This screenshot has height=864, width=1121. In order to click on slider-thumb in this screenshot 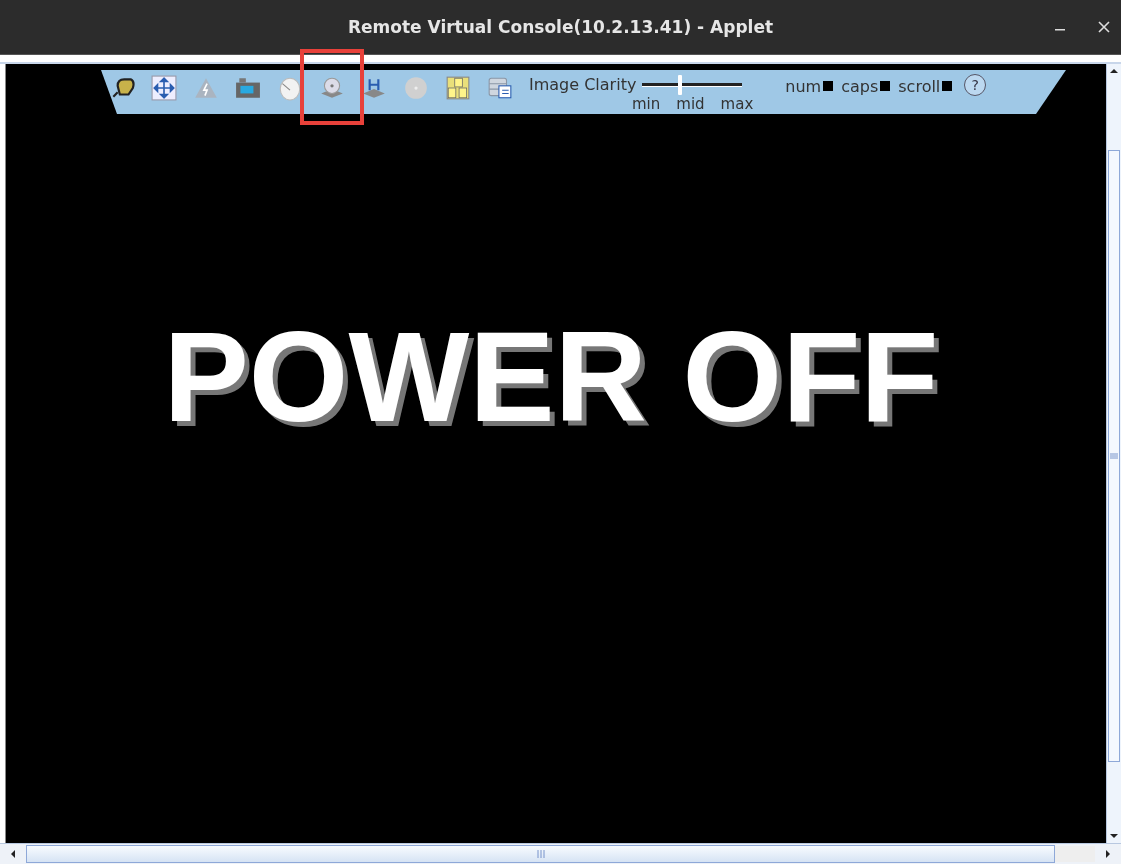, I will do `click(680, 85)`.